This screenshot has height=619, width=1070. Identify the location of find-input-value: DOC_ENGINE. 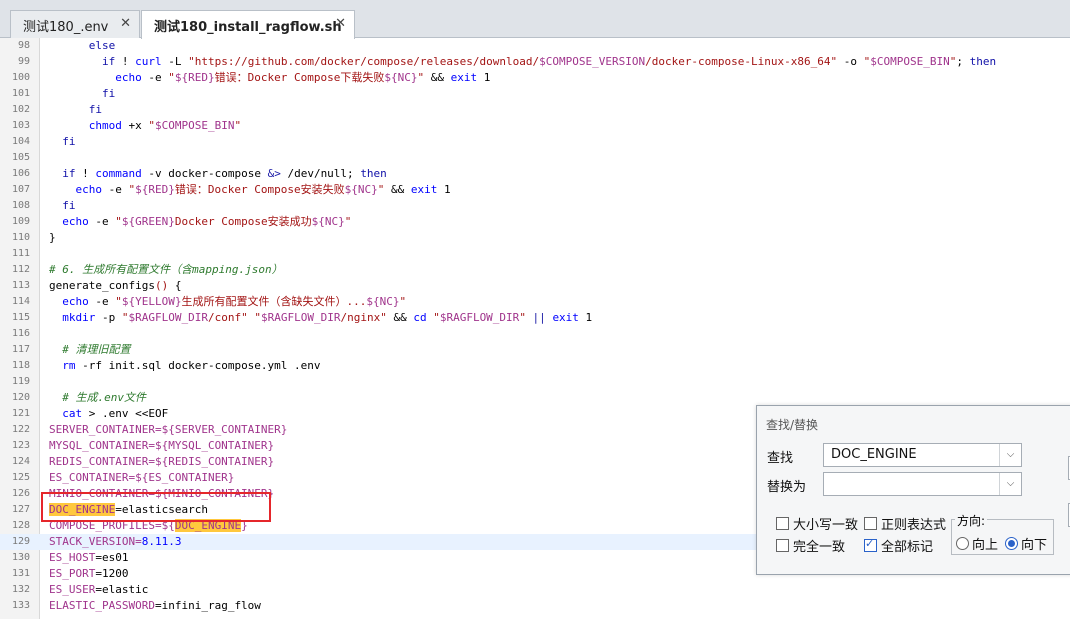
(874, 454).